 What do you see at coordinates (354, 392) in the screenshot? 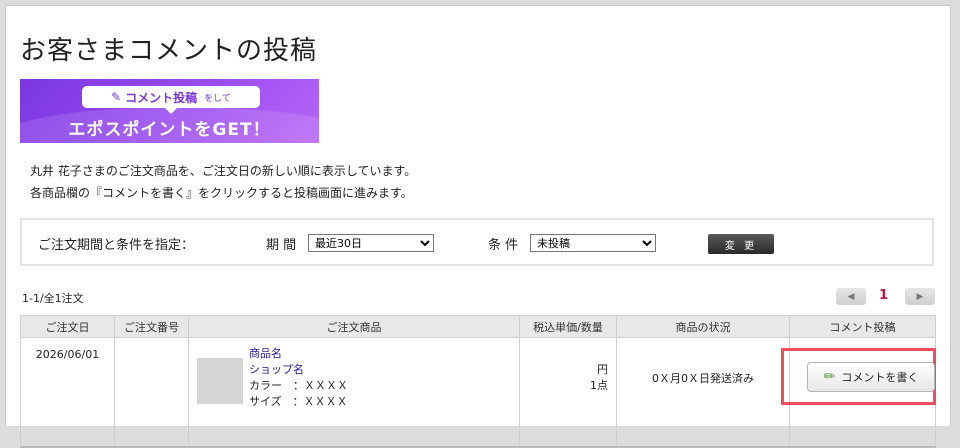
I see `product-cell: 商品名 ショップ名 カラー ：ＸＸＸＸ サイズ ：ＸＸＸＸ` at bounding box center [354, 392].